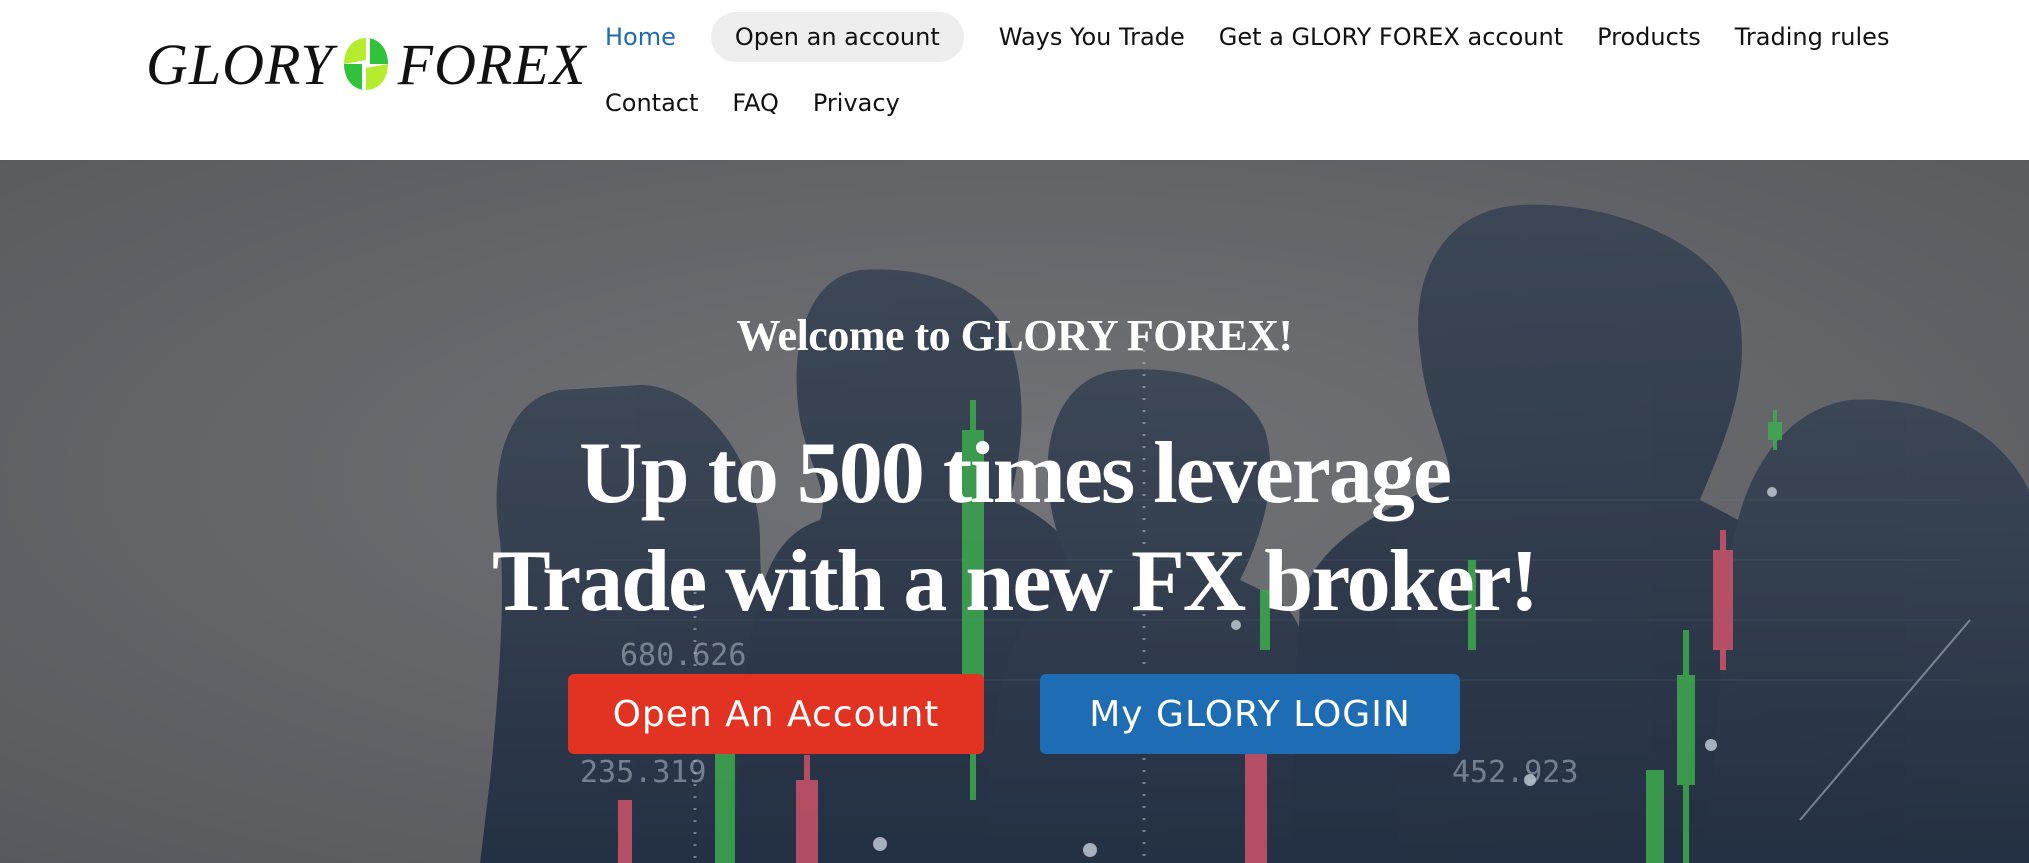  Describe the element at coordinates (1391, 37) in the screenshot. I see `nav-get-account: Get a GLORY FOREX account` at that location.